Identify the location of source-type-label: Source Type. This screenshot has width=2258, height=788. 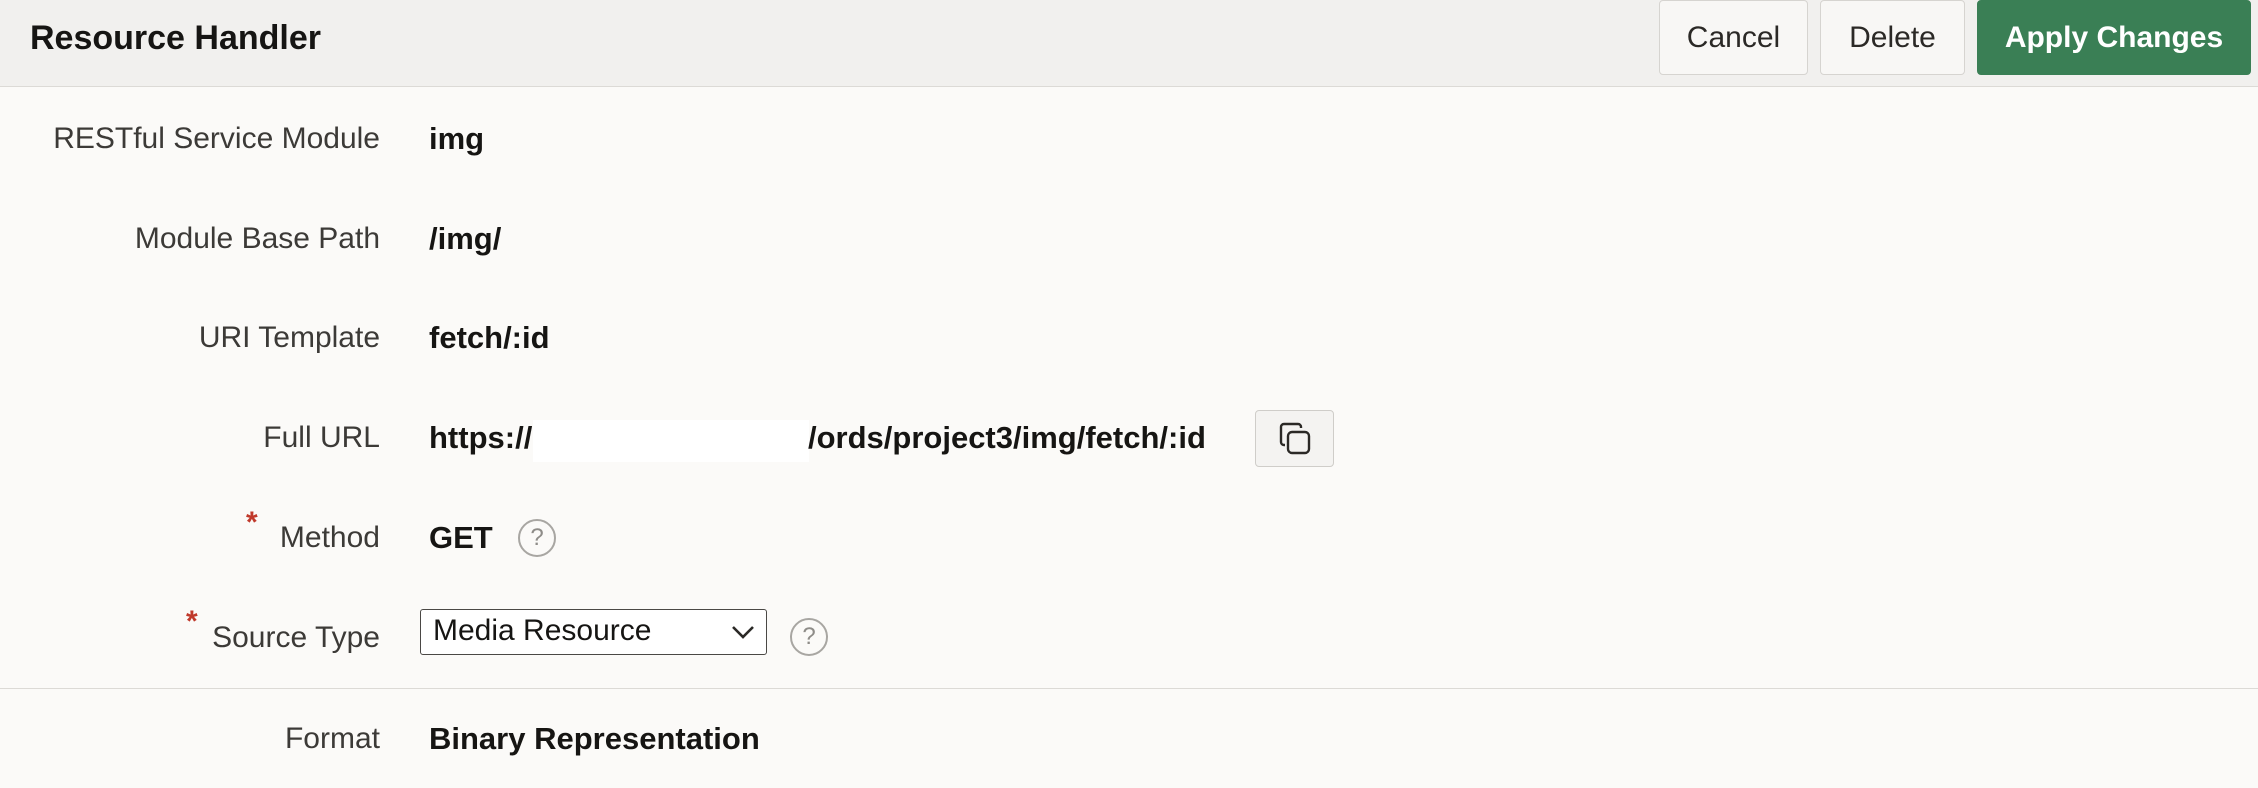
(296, 637).